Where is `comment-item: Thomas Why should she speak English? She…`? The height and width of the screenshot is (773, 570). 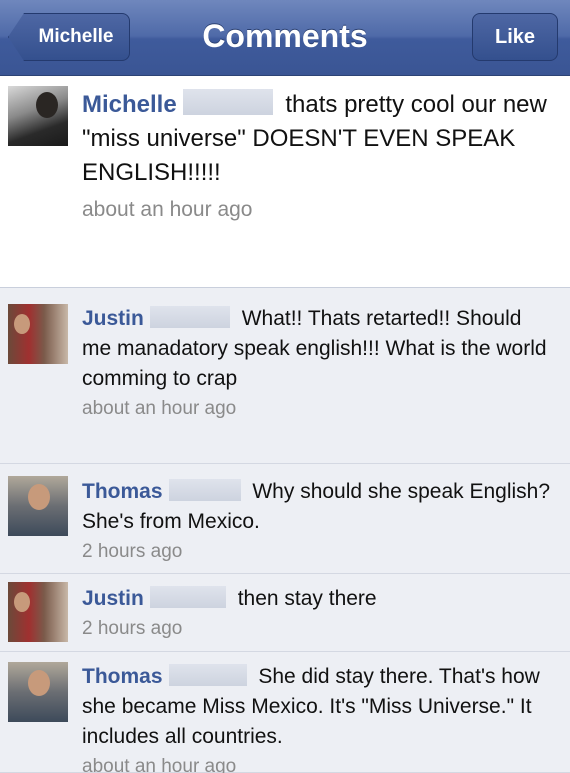 comment-item: Thomas Why should she speak English? She… is located at coordinates (285, 519).